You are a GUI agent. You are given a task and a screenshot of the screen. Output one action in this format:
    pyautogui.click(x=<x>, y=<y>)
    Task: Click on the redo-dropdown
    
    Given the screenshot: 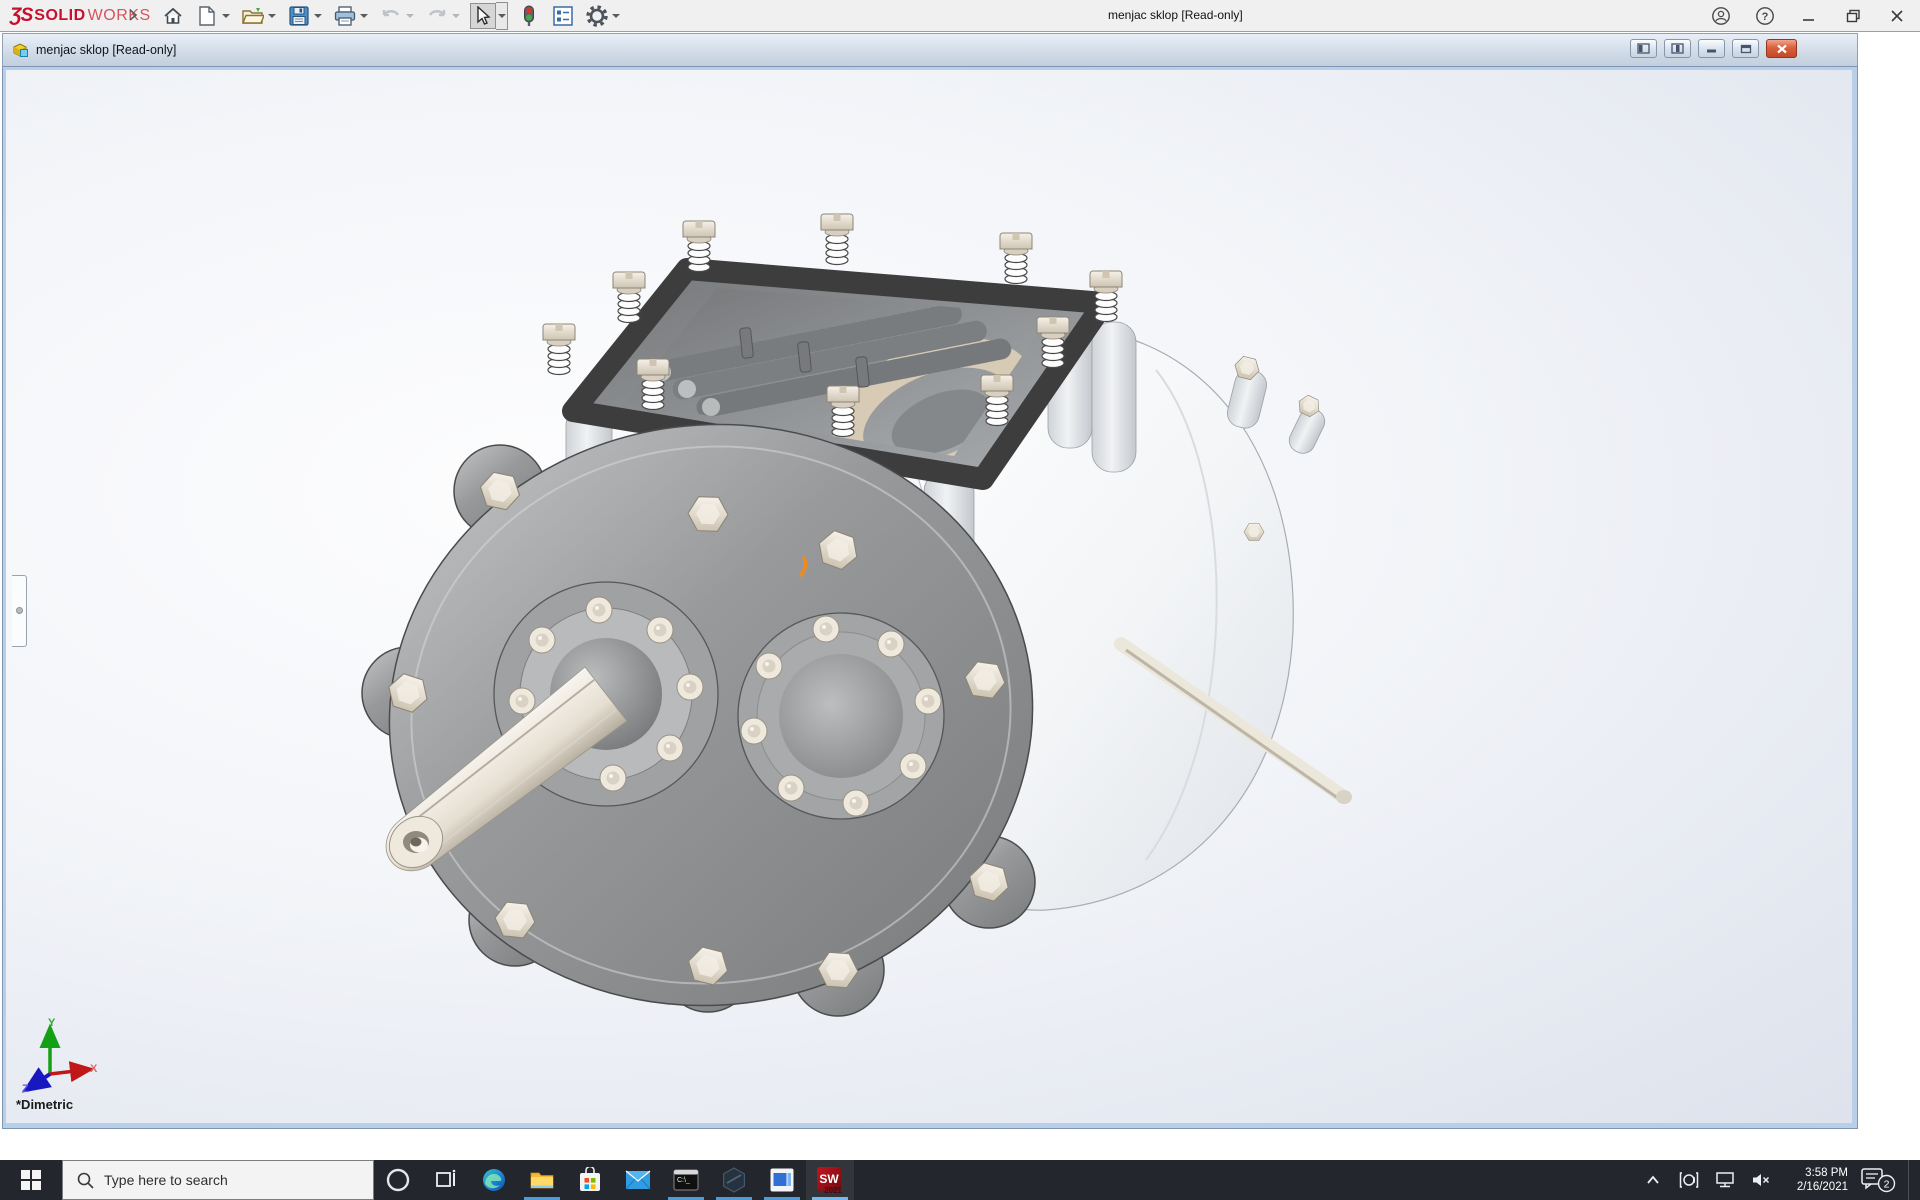 What is the action you would take?
    pyautogui.click(x=456, y=16)
    